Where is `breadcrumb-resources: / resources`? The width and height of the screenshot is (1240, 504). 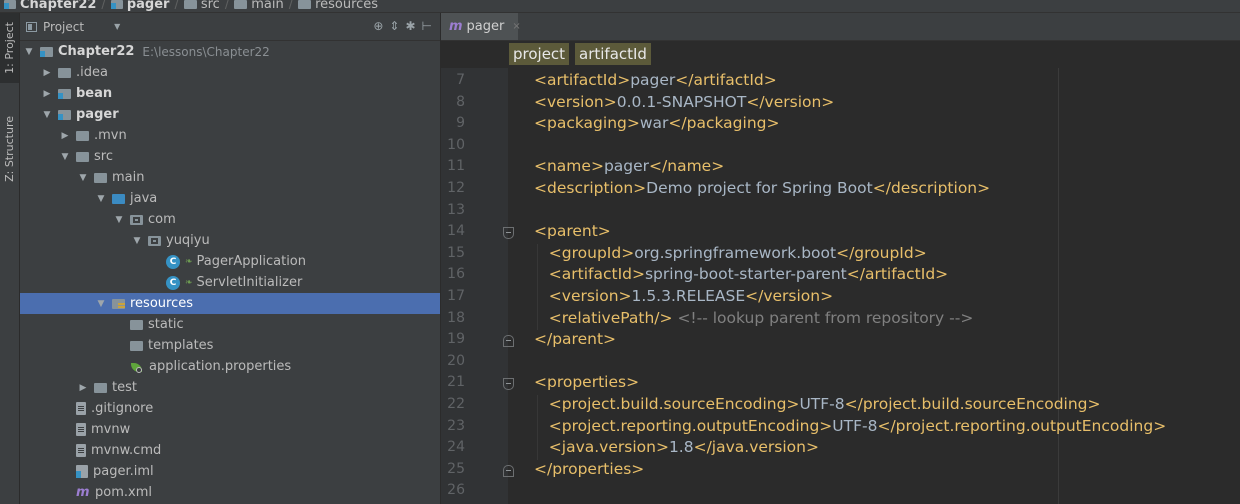
breadcrumb-resources: / resources is located at coordinates (331, 6).